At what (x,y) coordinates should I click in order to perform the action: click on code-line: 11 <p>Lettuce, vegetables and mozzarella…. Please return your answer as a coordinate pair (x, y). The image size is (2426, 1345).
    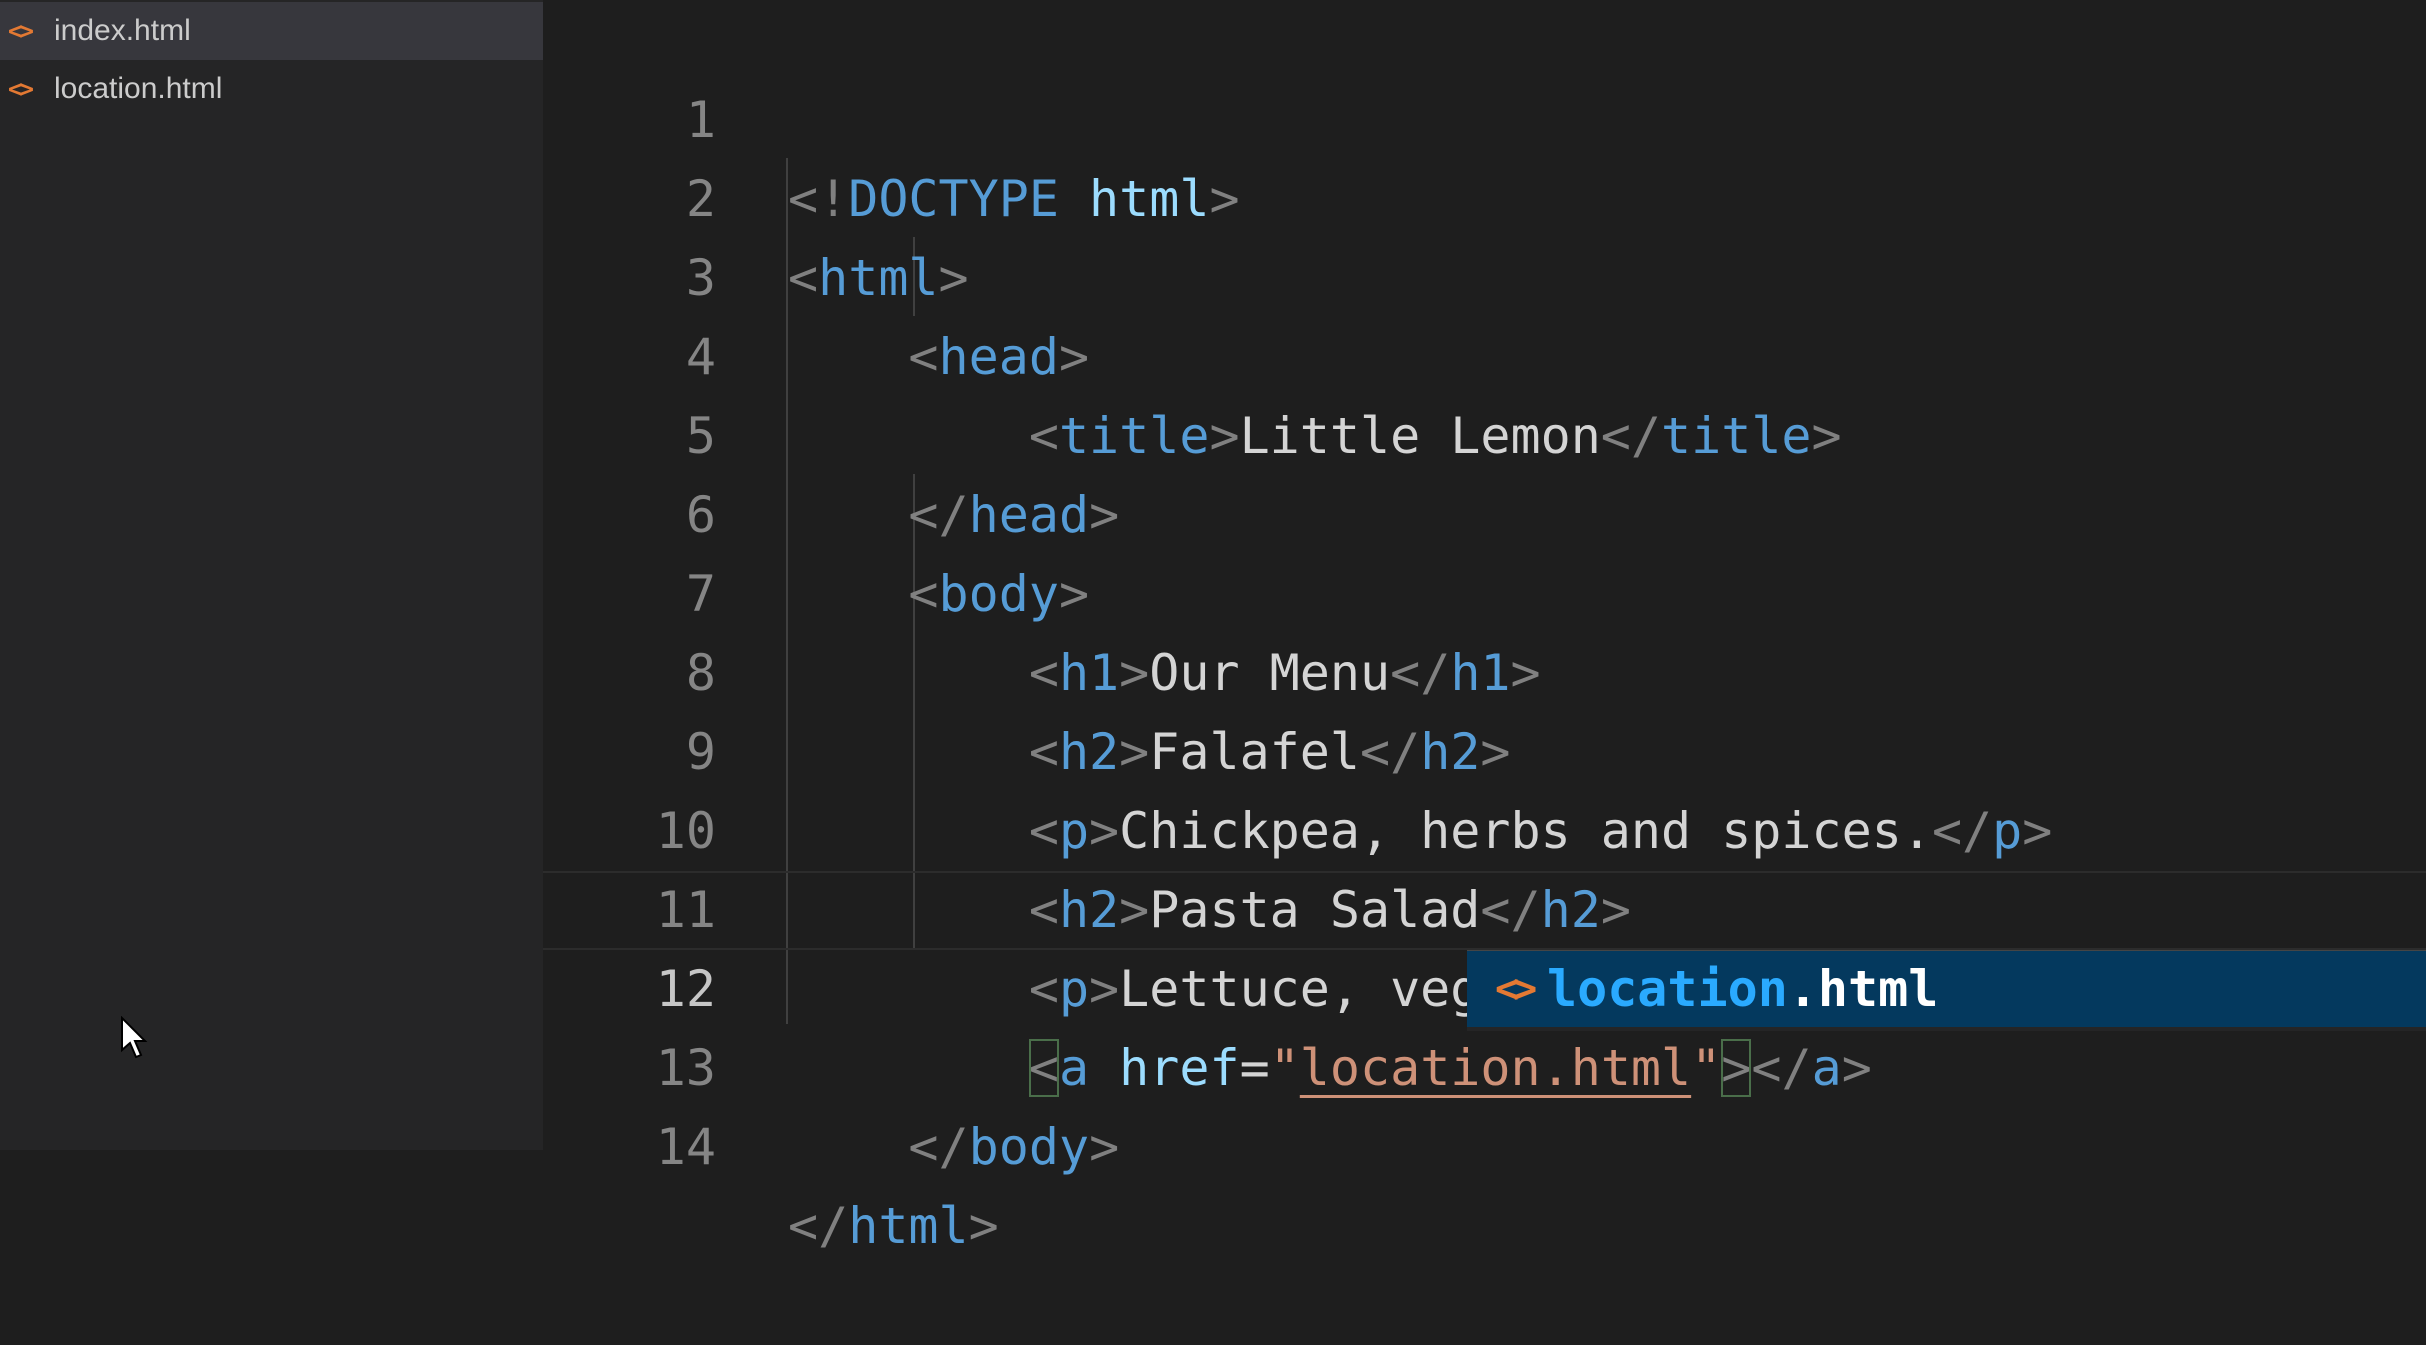
    Looking at the image, I should click on (1484, 905).